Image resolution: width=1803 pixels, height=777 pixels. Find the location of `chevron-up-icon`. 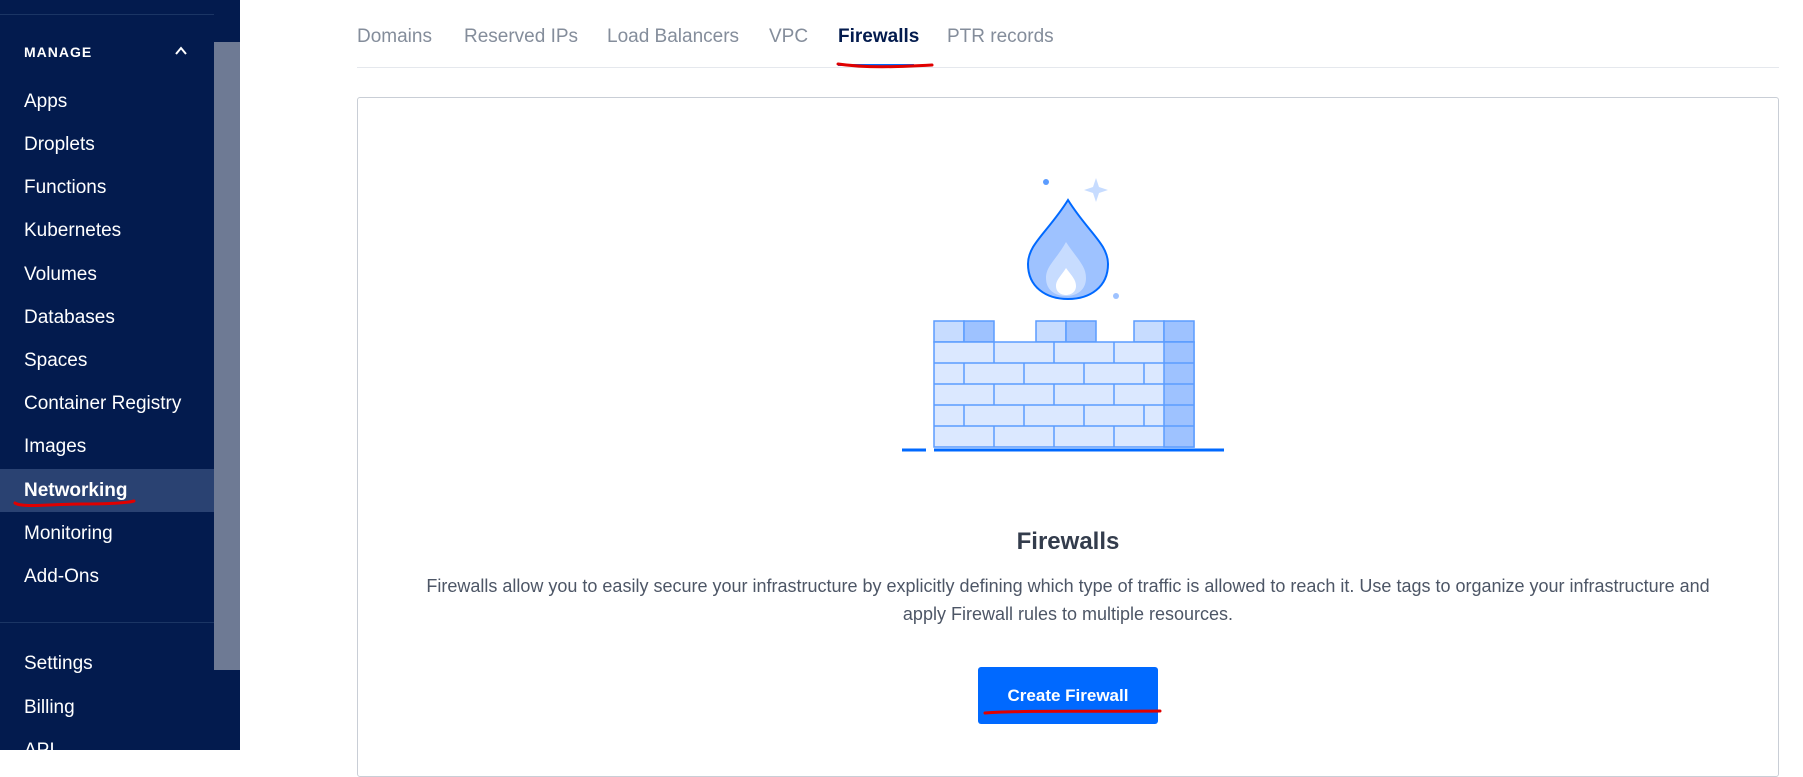

chevron-up-icon is located at coordinates (181, 51).